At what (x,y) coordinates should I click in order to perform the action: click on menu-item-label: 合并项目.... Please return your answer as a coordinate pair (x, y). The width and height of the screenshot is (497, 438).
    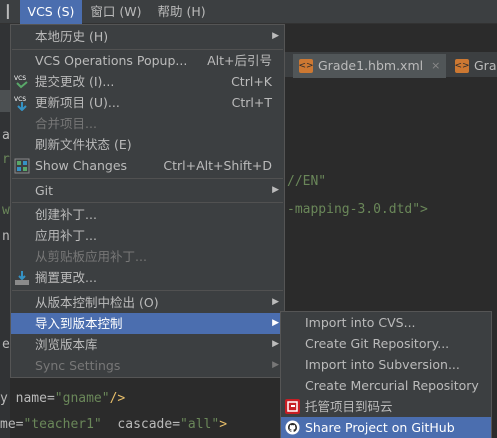
    Looking at the image, I should click on (66, 123).